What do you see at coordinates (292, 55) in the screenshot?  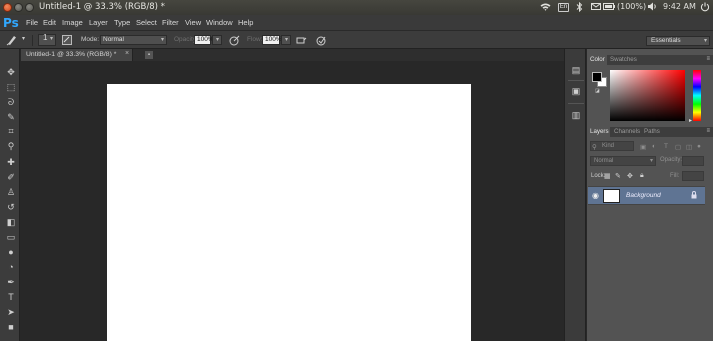 I see `document-tab-bar: Untitled-1 @ 33.3% (RGB/8) * × ▪` at bounding box center [292, 55].